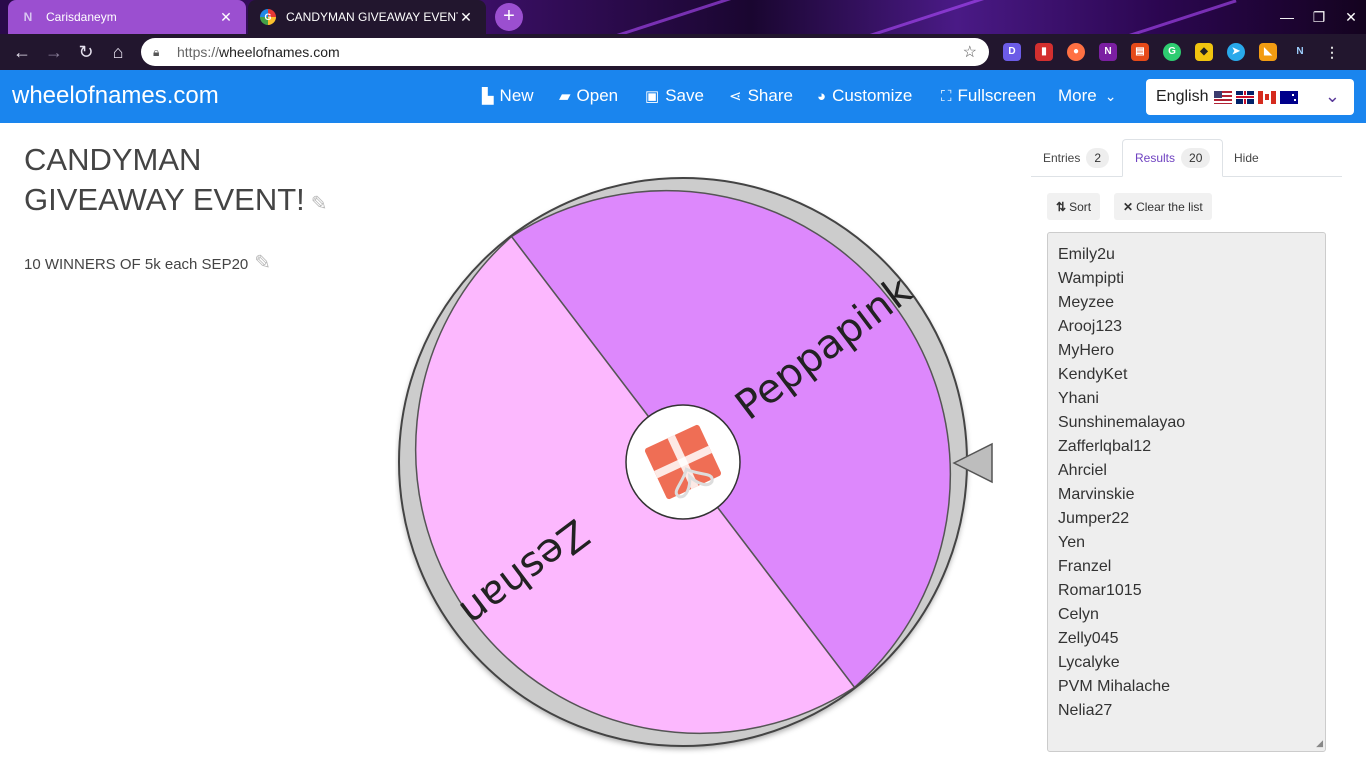  I want to click on page-description: 10 WINNERS OF 5k each SEP20 ✎, so click(148, 263).